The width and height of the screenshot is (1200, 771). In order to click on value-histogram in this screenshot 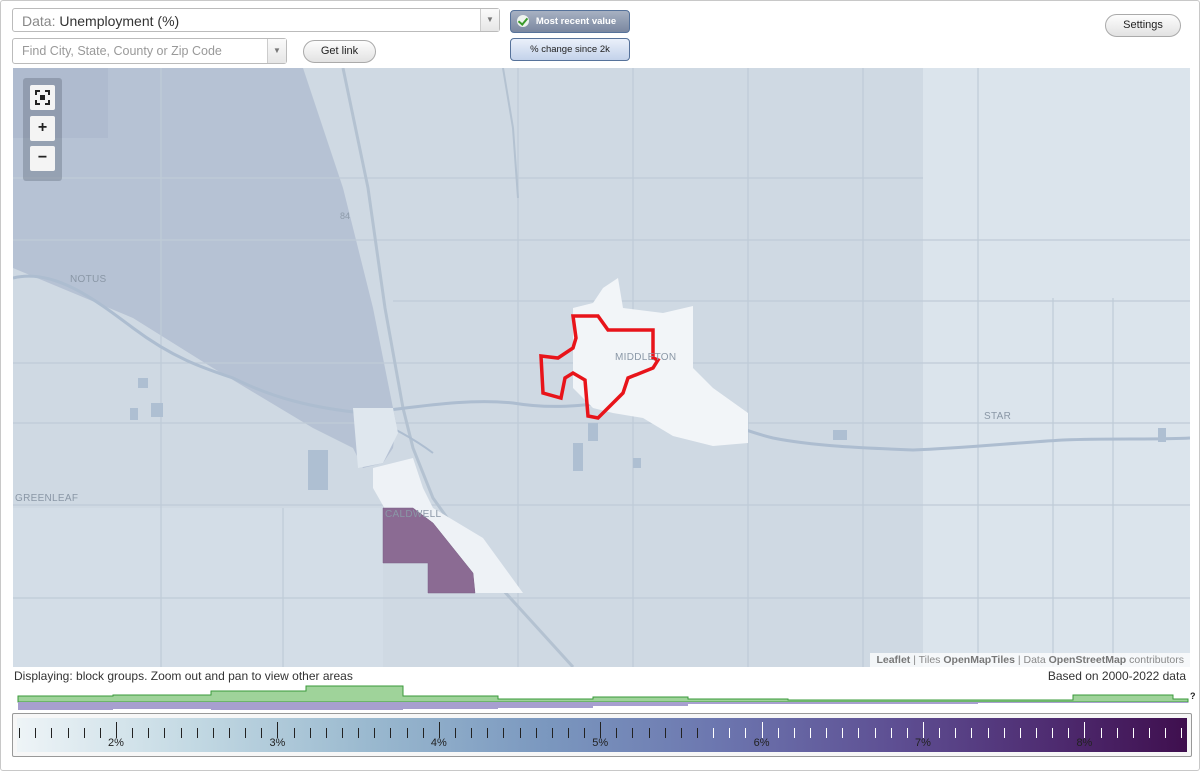, I will do `click(603, 697)`.